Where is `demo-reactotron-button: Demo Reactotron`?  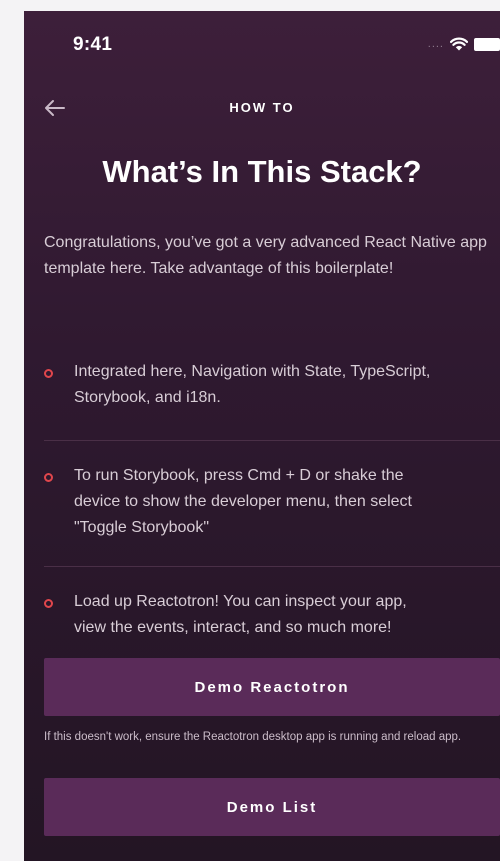
demo-reactotron-button: Demo Reactotron is located at coordinates (272, 687).